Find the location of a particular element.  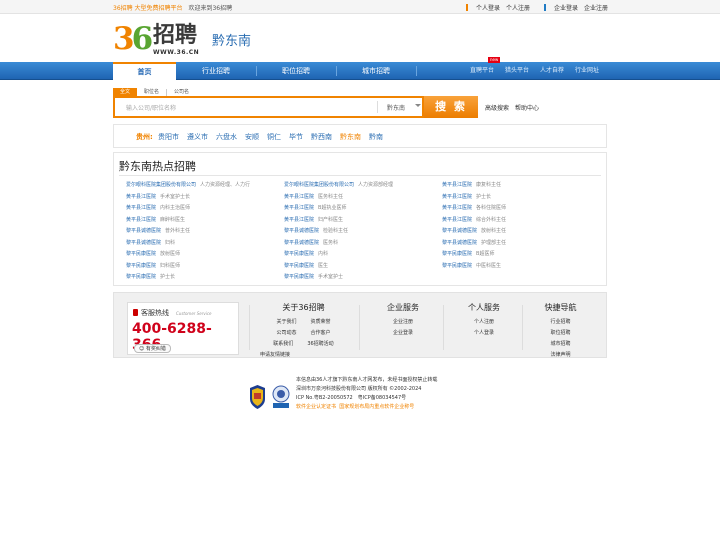

friend-link: 申请友情链接 is located at coordinates (303, 355).